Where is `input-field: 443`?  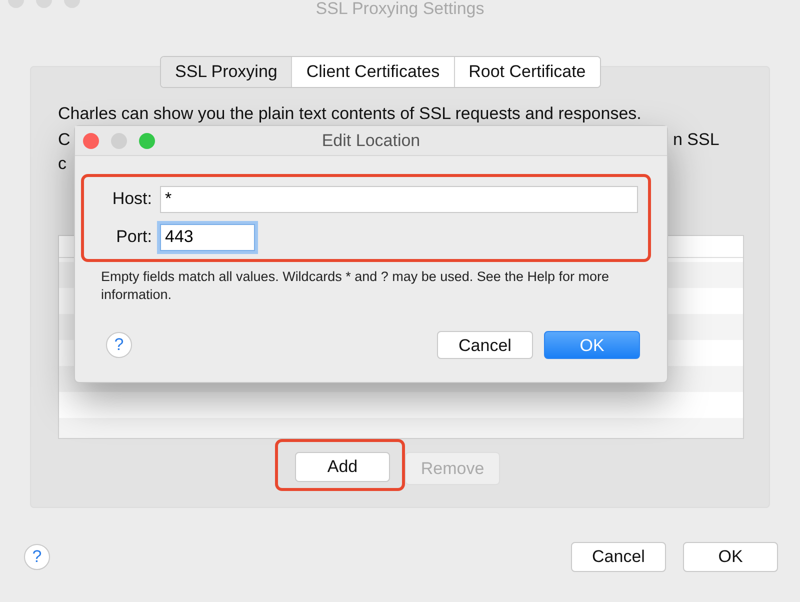
input-field: 443 is located at coordinates (207, 237).